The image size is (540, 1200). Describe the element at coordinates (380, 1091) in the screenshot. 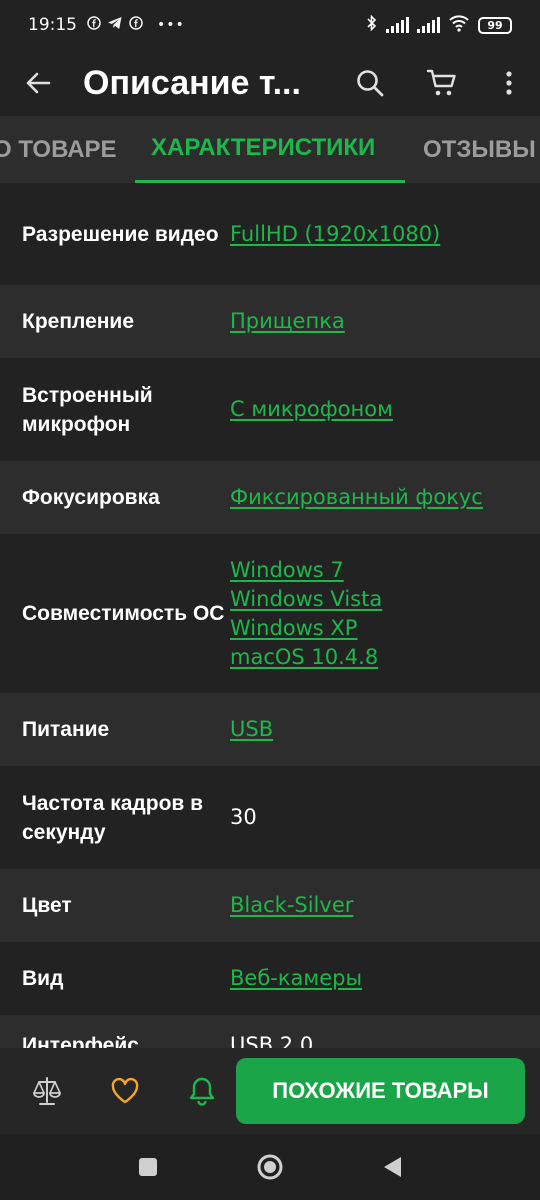

I see `similar-products-button: ПОХОЖИЕ ТОВАРЫ` at that location.